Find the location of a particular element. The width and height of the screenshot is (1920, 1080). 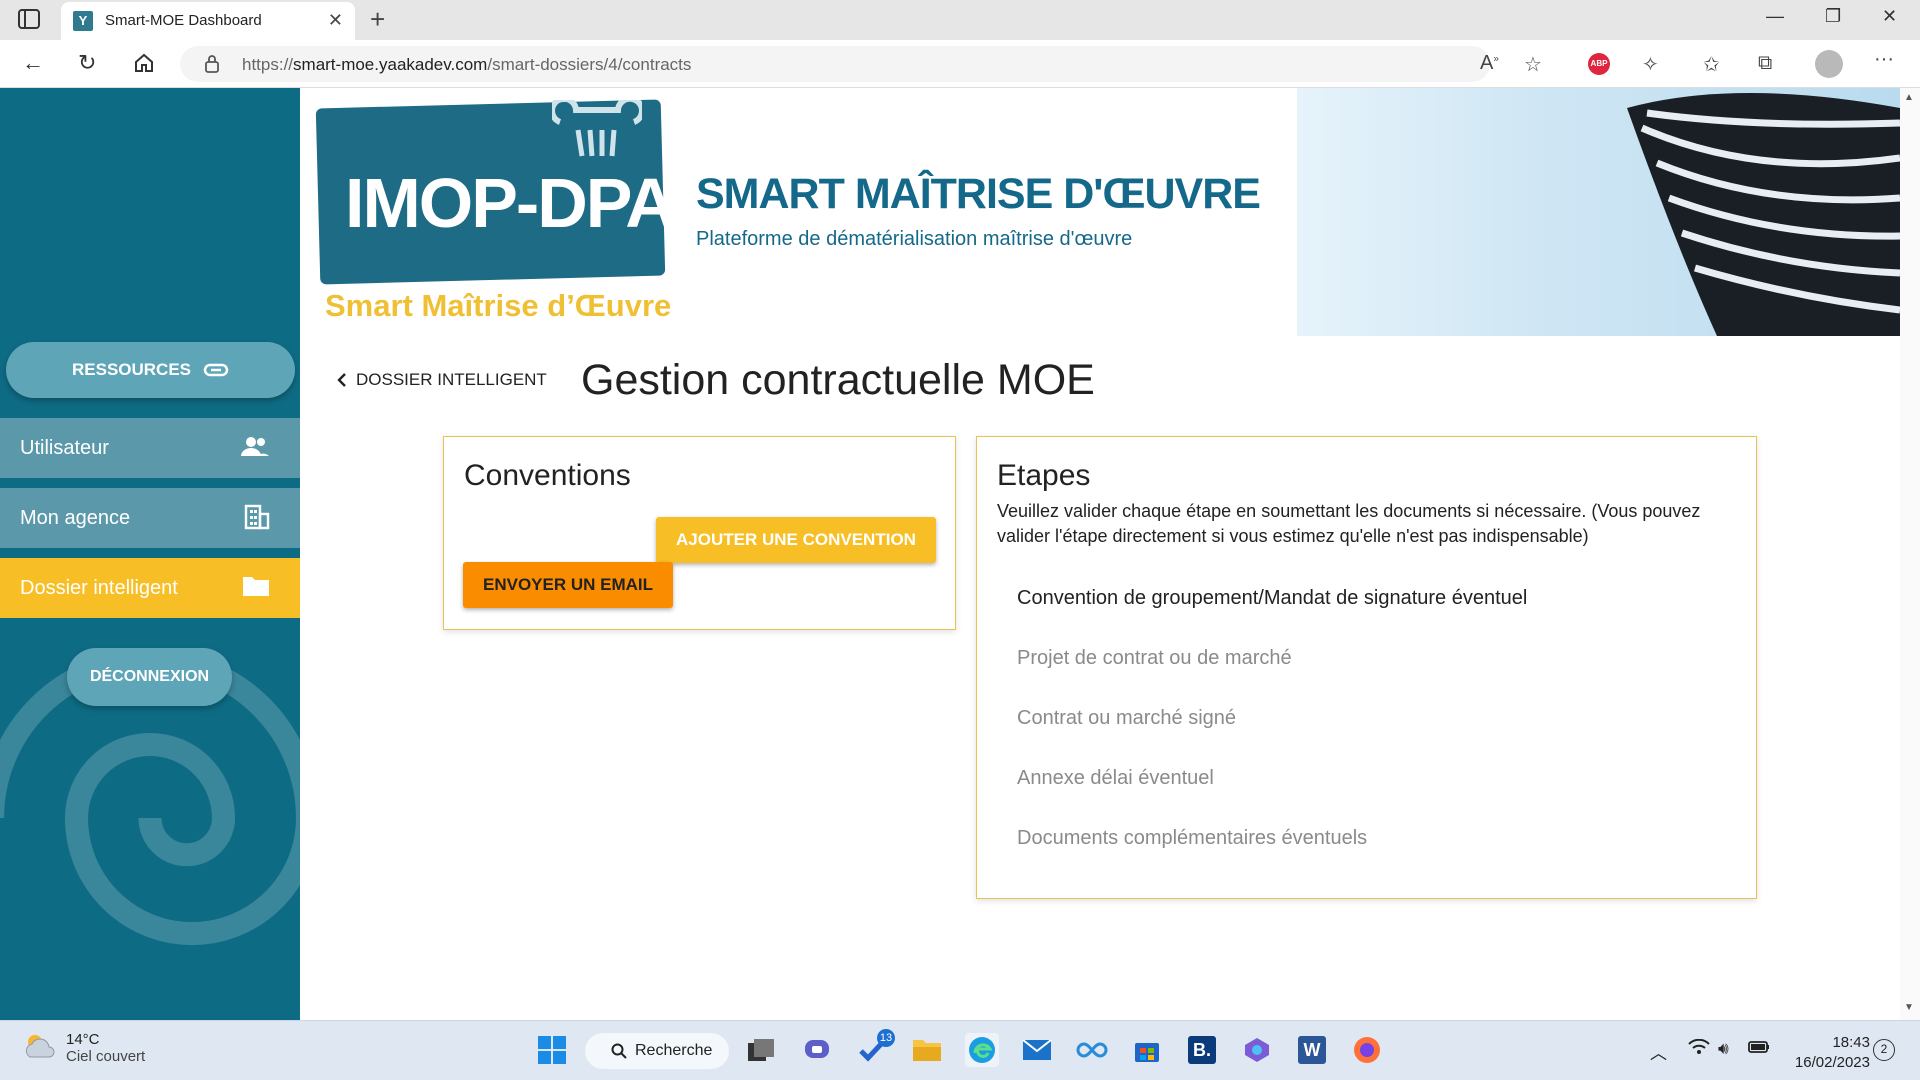

paperclip-icon is located at coordinates (216, 370).